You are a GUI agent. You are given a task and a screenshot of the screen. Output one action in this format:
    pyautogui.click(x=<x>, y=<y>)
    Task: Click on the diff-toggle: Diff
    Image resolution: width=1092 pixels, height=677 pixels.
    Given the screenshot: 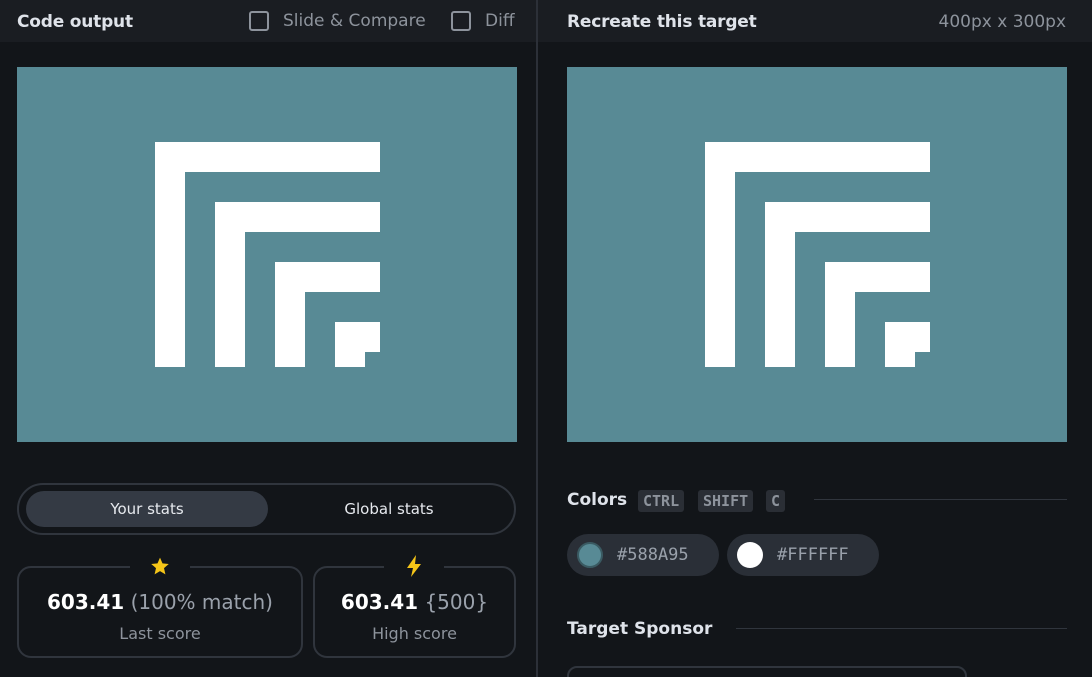 What is the action you would take?
    pyautogui.click(x=483, y=21)
    